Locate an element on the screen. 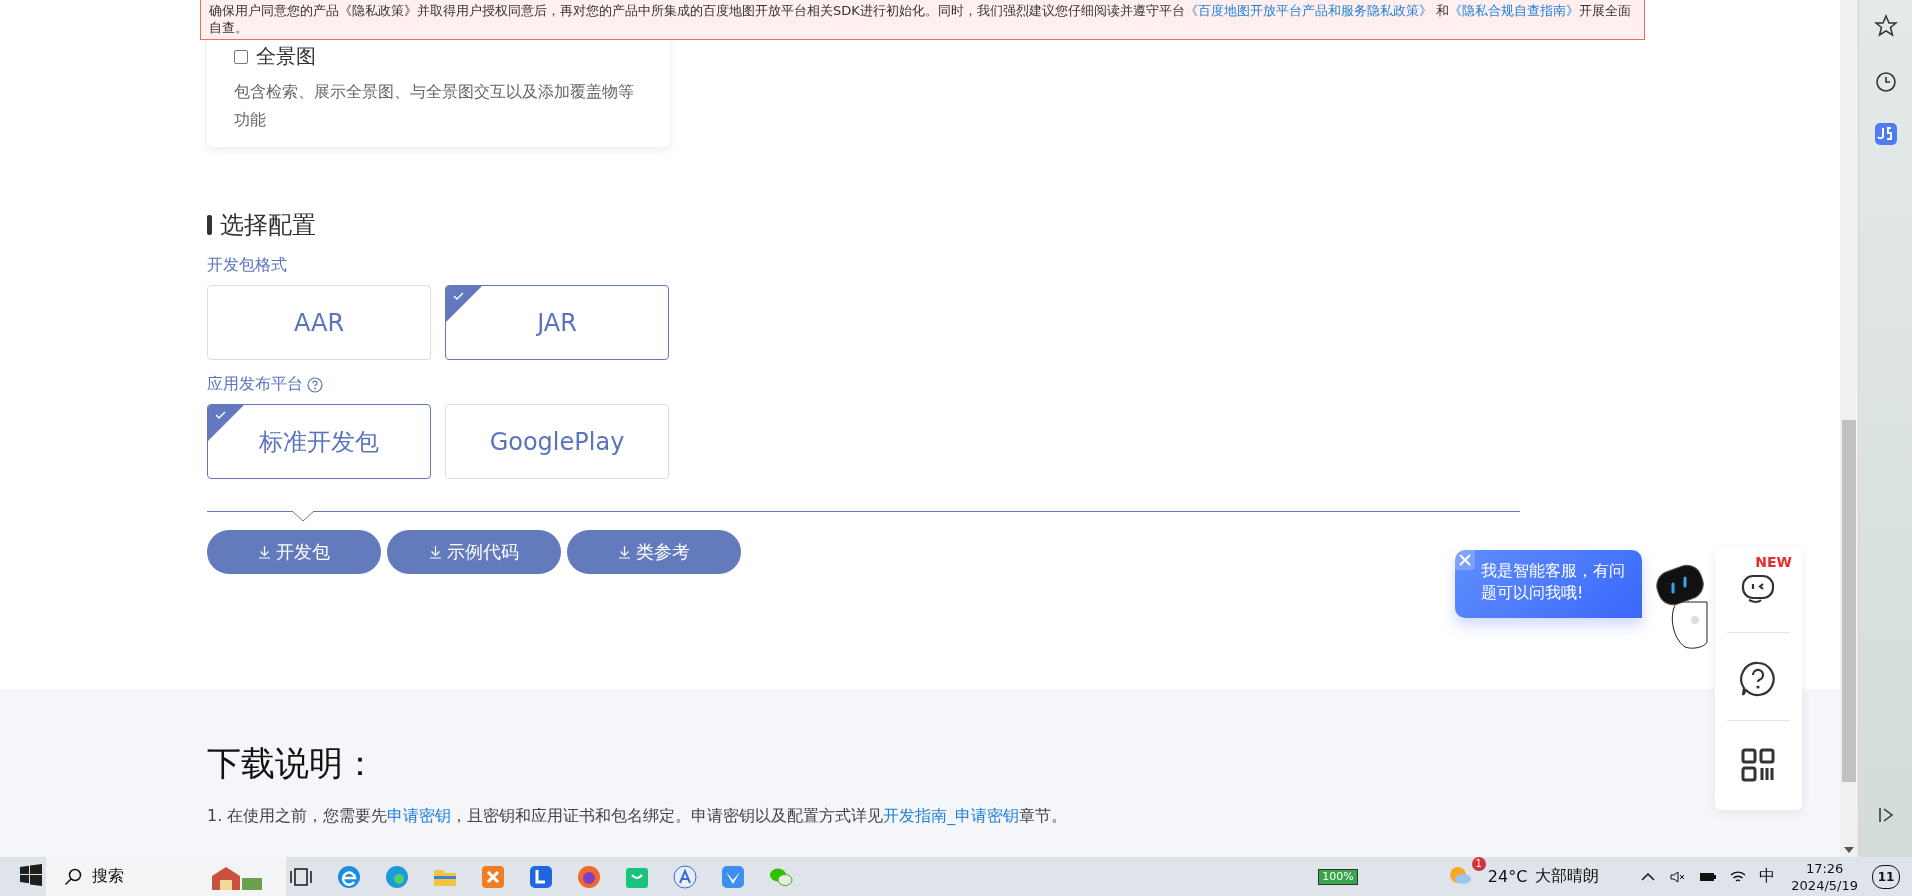 This screenshot has height=896, width=1912. notice-link: 《隐私合规自查指南》 is located at coordinates (1513, 10).